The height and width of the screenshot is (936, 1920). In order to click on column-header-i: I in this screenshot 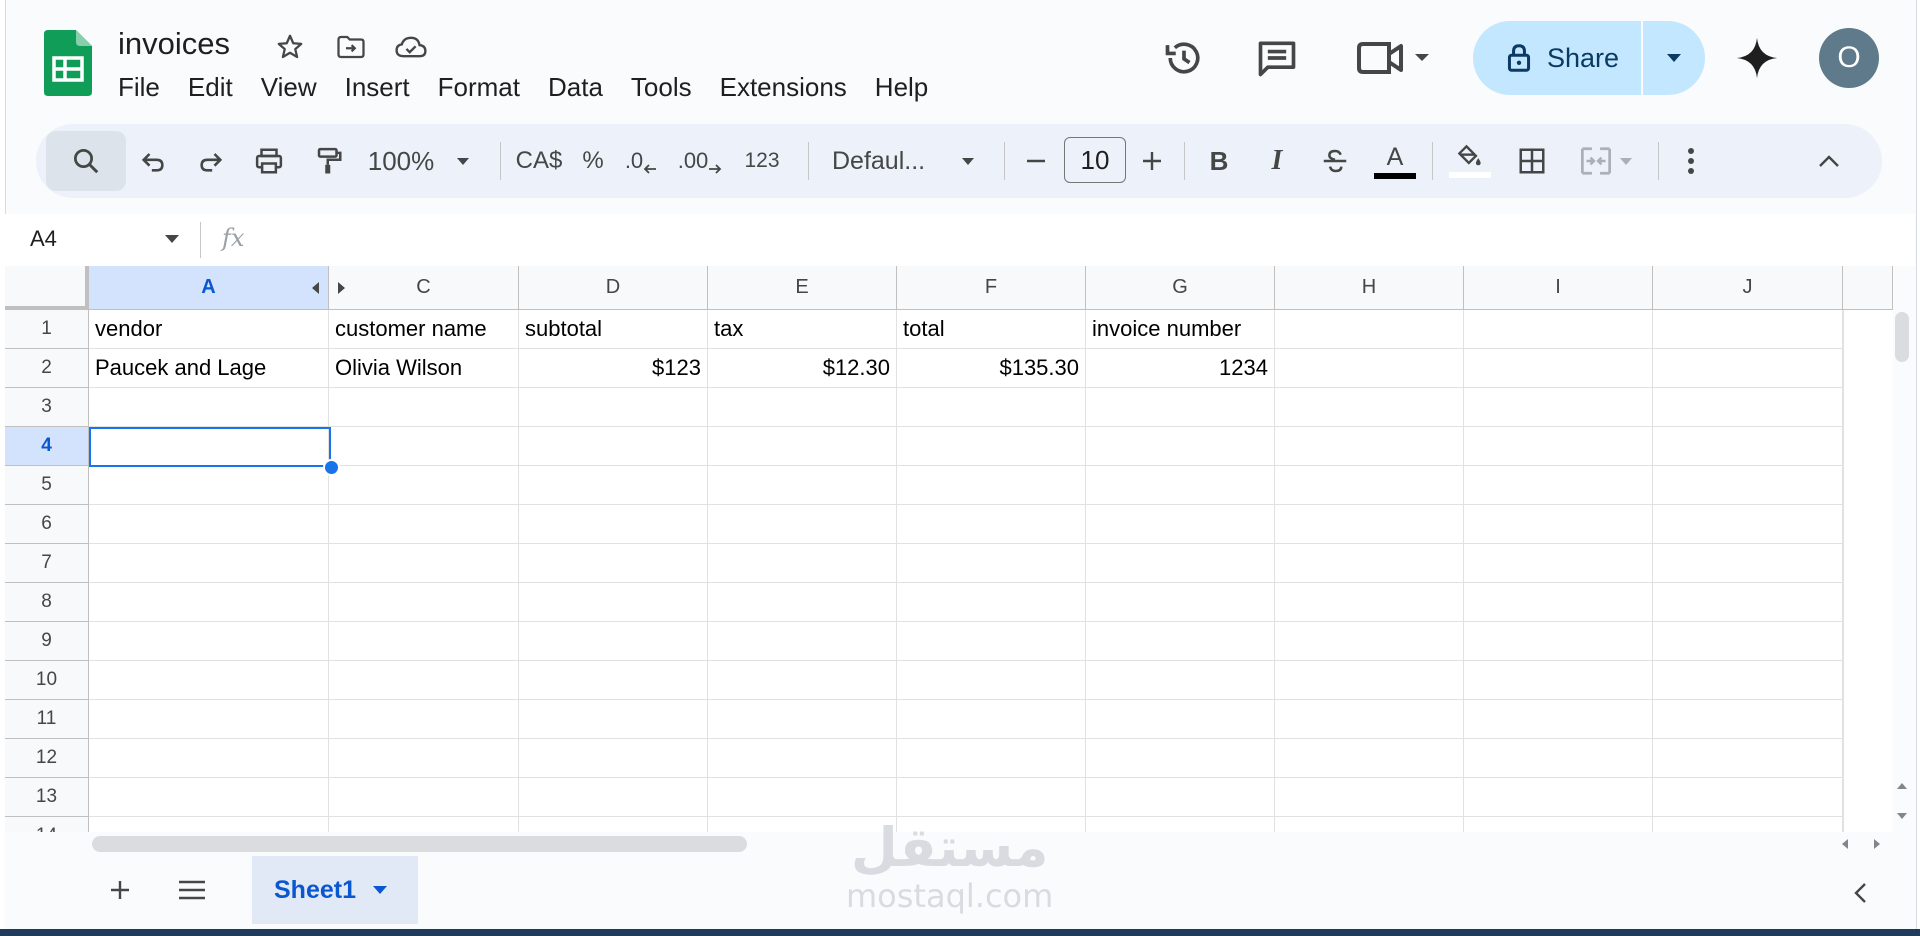, I will do `click(1558, 288)`.